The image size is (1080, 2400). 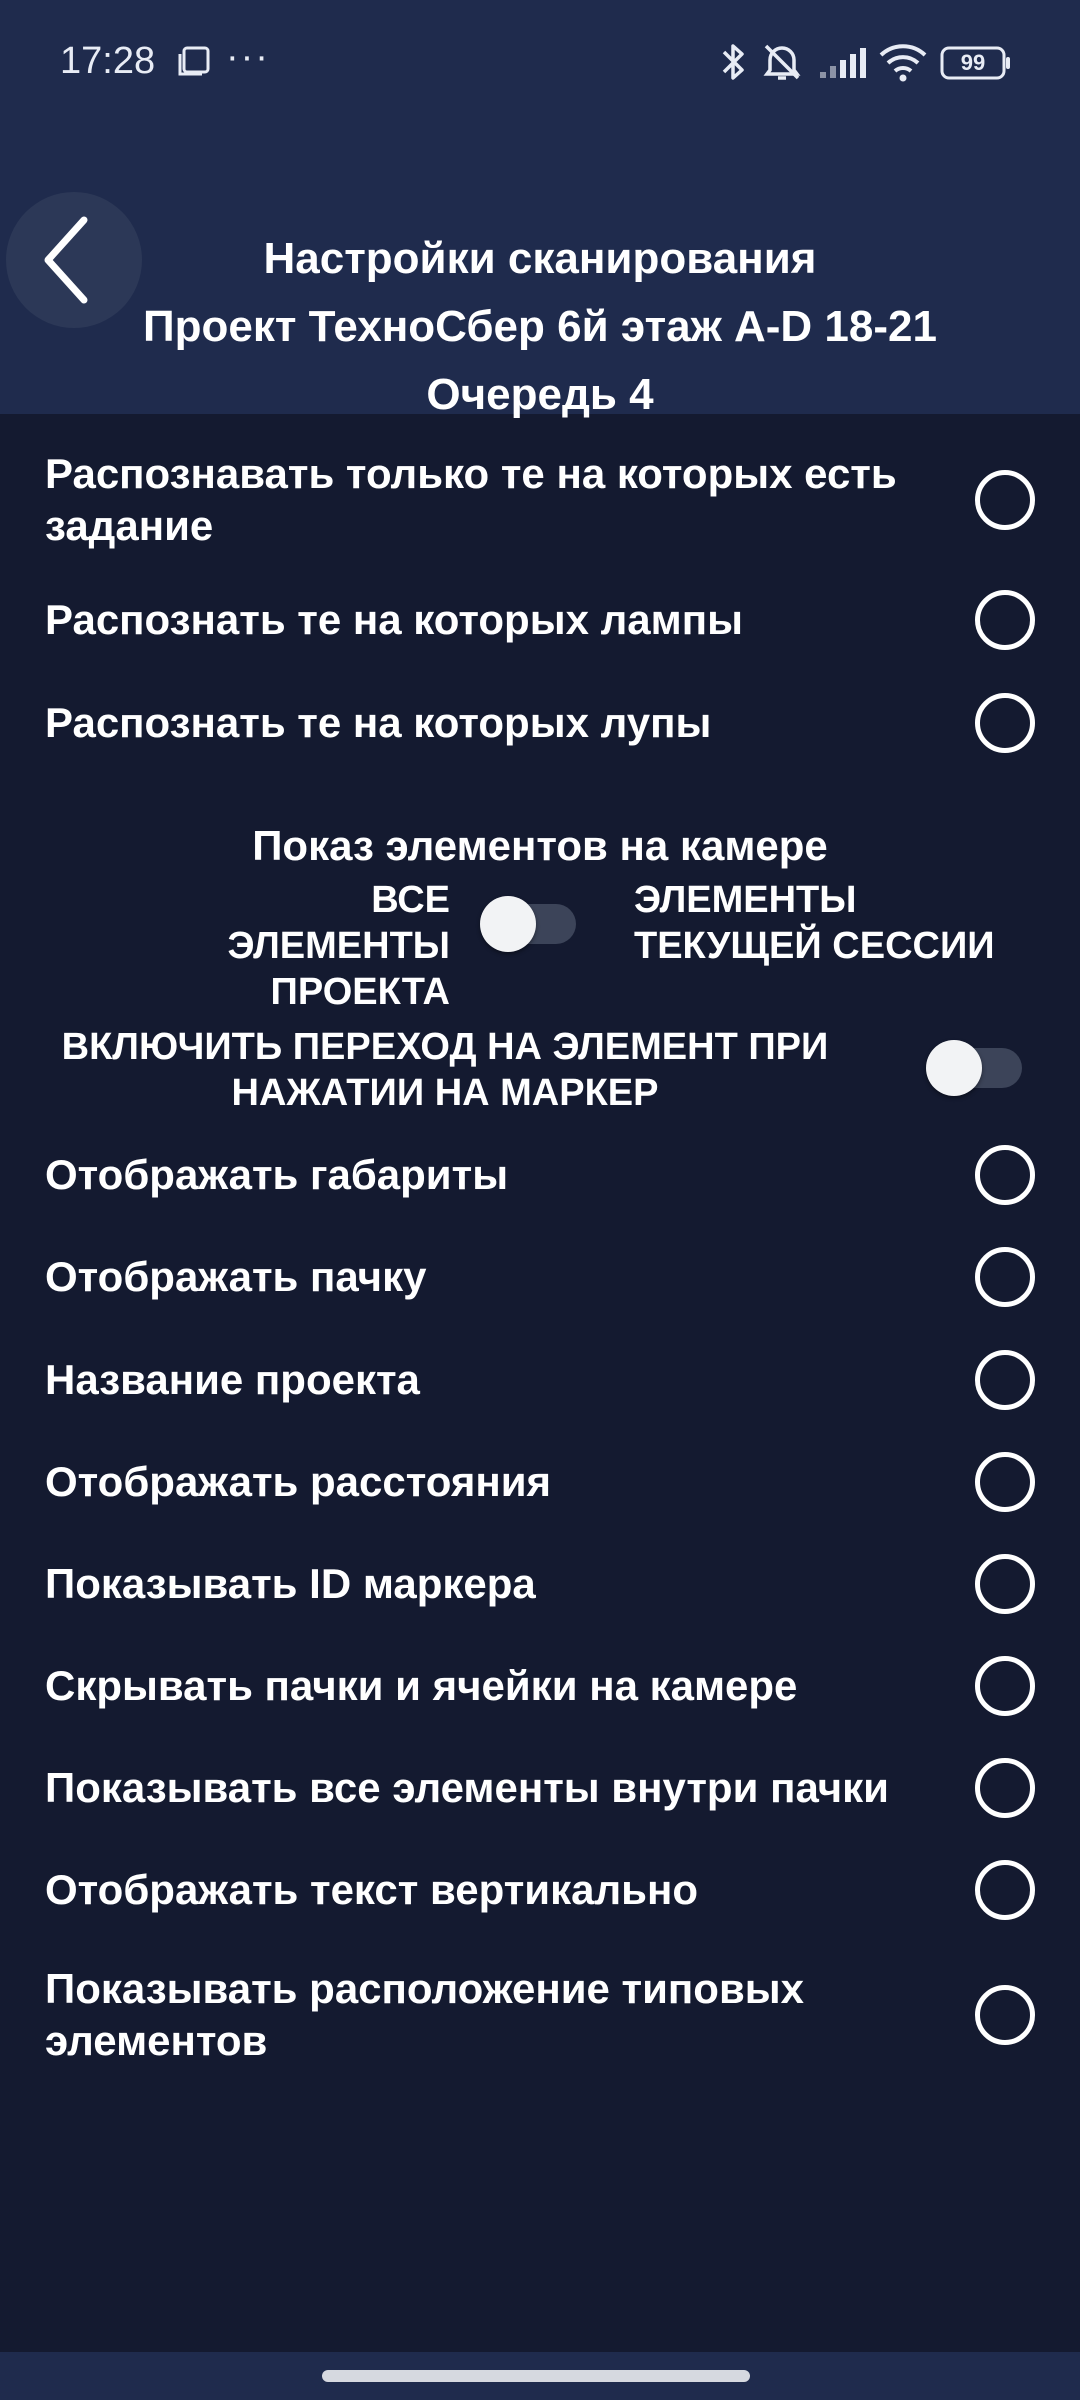 What do you see at coordinates (973, 62) in the screenshot?
I see `battery-level: 99` at bounding box center [973, 62].